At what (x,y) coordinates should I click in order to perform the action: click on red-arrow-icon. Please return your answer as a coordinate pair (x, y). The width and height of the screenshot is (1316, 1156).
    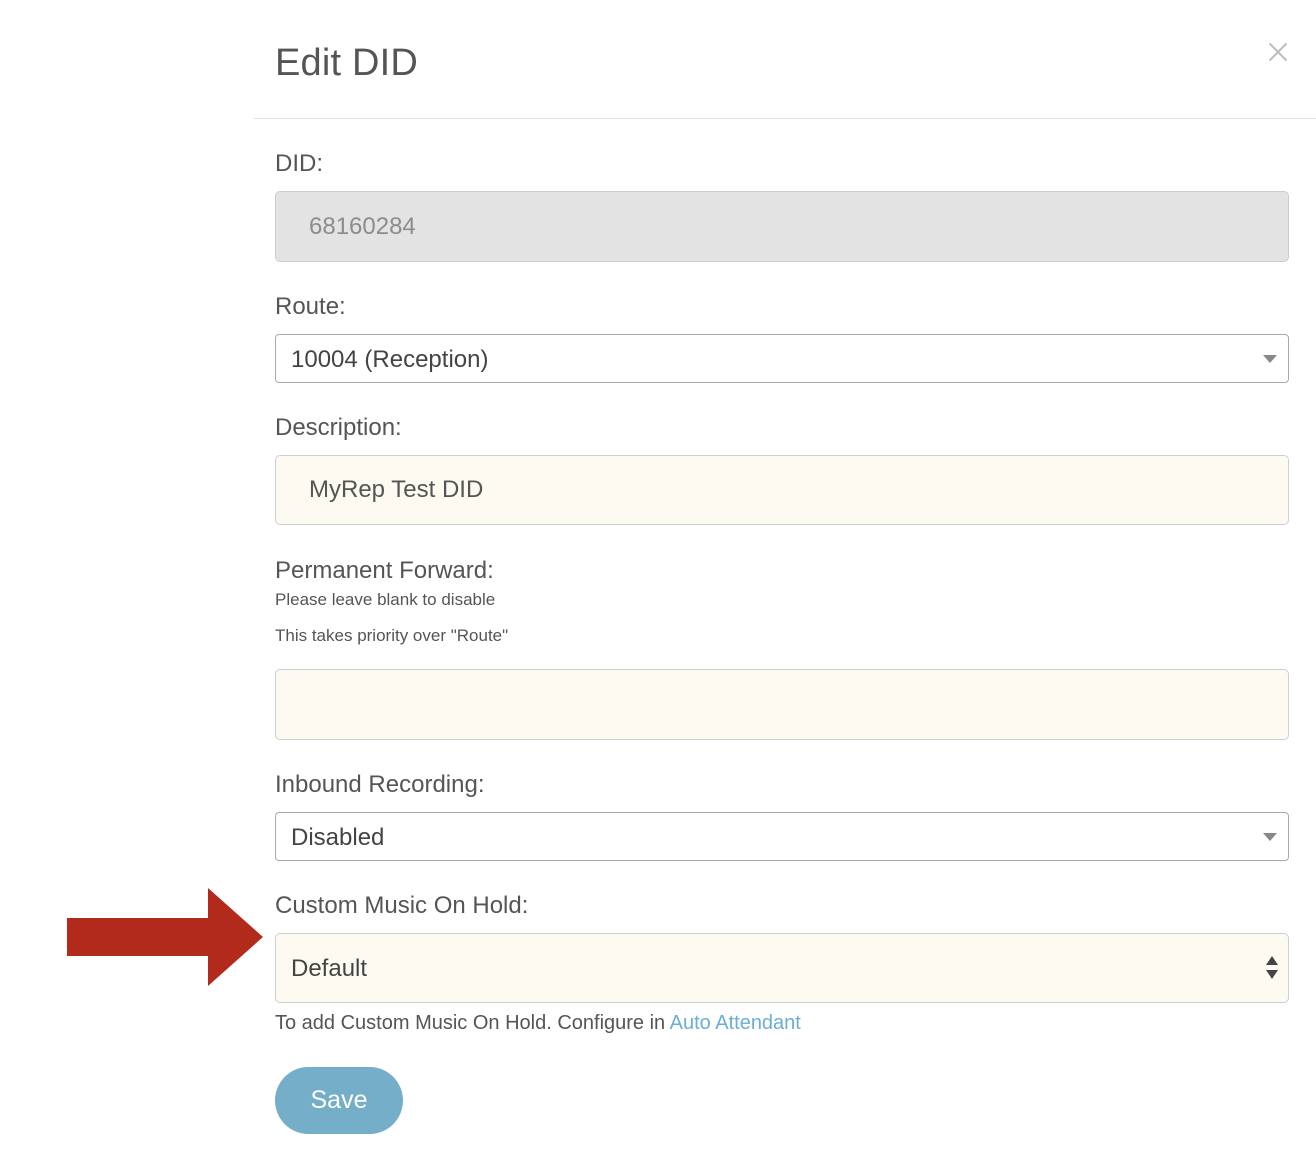
    Looking at the image, I should click on (165, 937).